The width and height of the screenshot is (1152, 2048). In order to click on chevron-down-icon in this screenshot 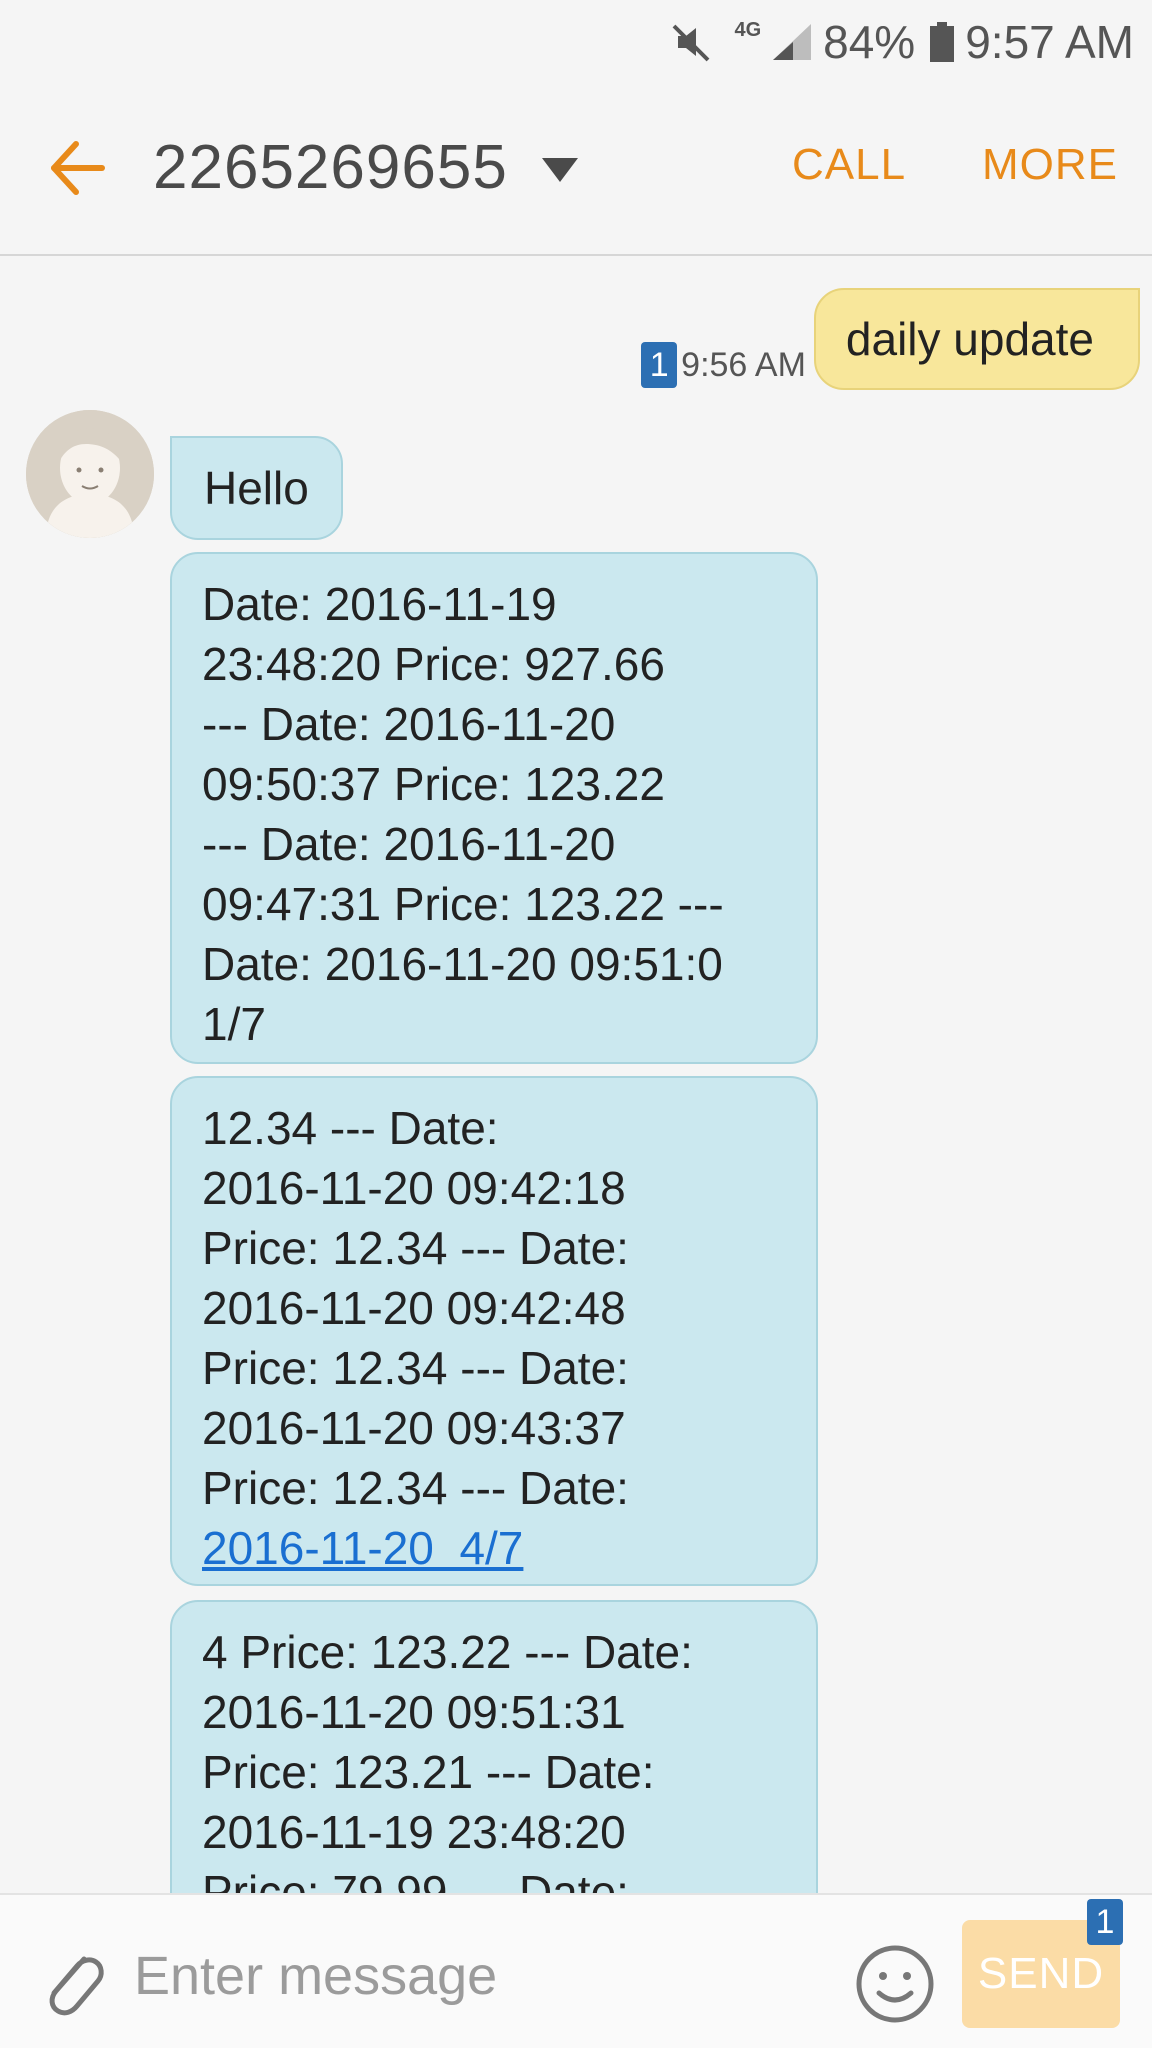, I will do `click(560, 170)`.